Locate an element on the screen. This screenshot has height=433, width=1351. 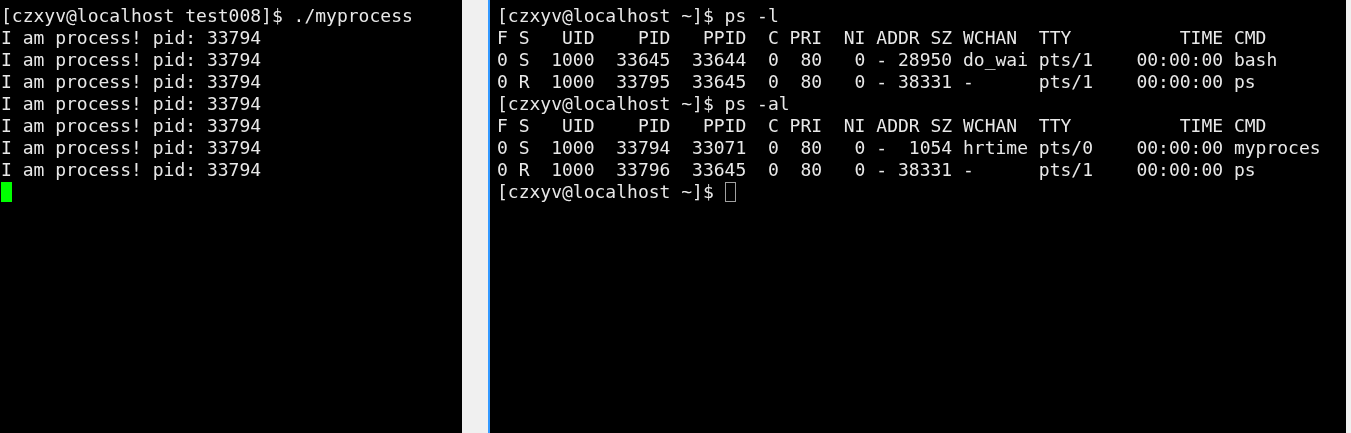
terminal-line: 0 R 1000 33795 33645 0 80 0 - 38331 - pts/1 00:00:00 ps is located at coordinates (876, 82).